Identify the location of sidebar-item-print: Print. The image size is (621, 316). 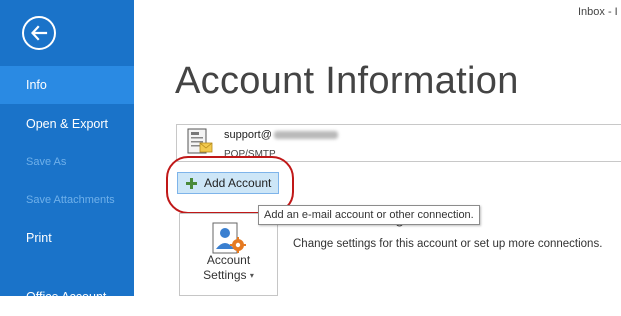
(67, 238).